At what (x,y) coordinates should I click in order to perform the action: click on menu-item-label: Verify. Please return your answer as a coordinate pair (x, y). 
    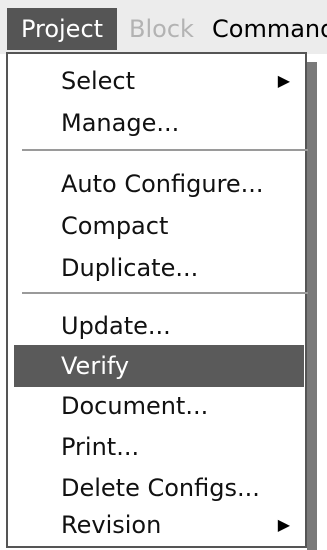
    Looking at the image, I should click on (95, 366).